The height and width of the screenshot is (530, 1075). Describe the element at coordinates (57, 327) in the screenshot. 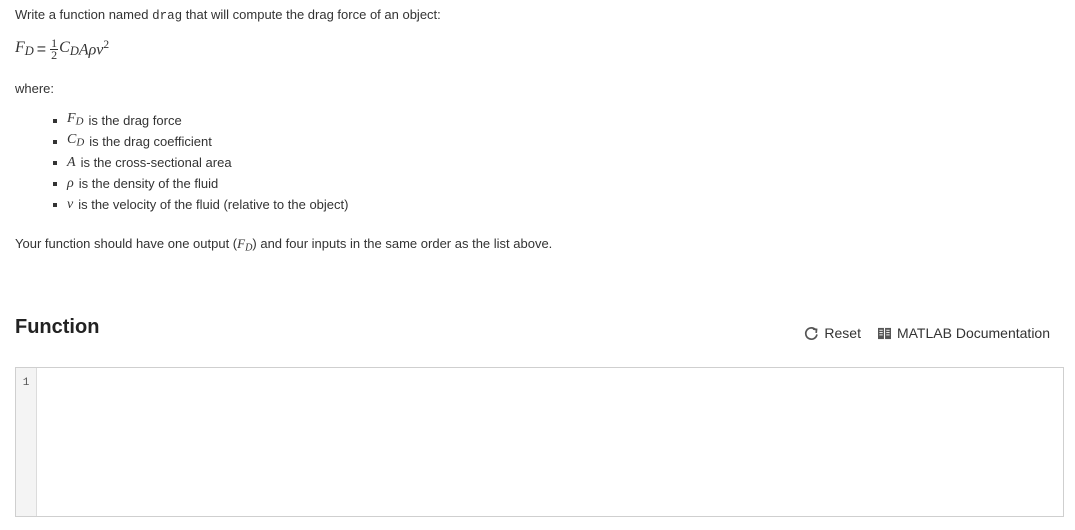

I see `section-title: Function` at that location.